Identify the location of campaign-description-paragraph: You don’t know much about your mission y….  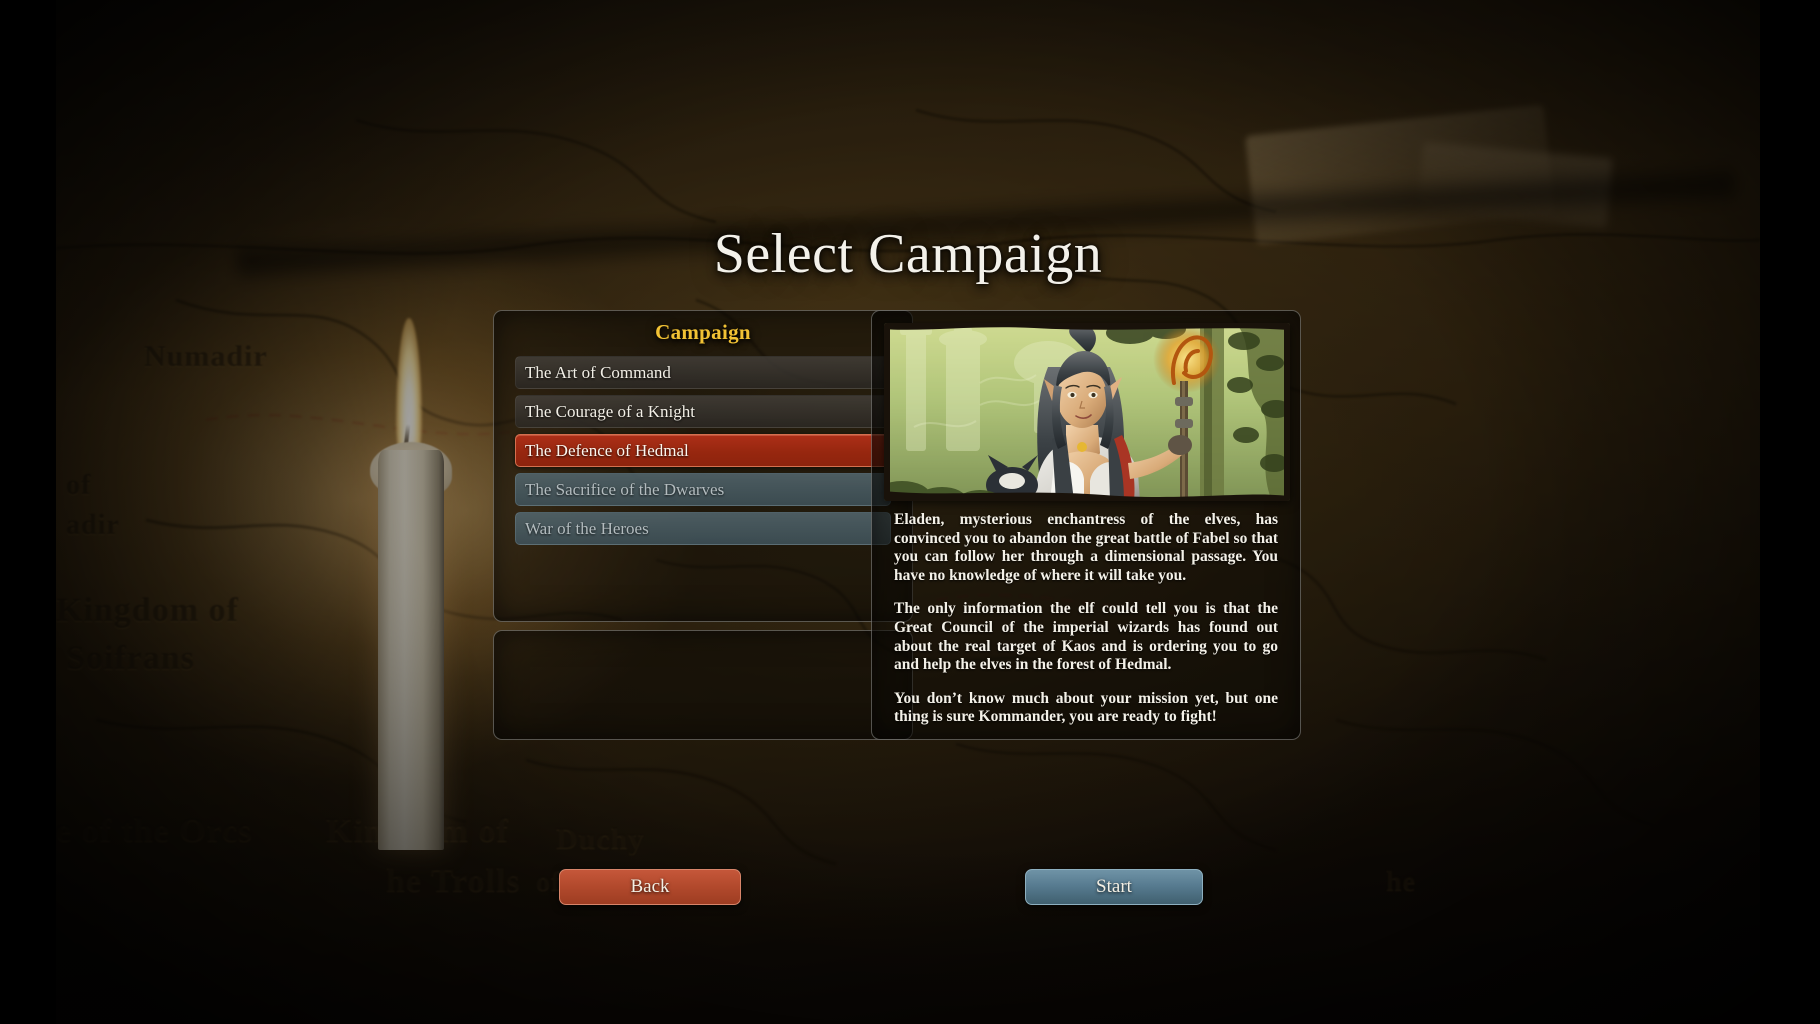
(1086, 707).